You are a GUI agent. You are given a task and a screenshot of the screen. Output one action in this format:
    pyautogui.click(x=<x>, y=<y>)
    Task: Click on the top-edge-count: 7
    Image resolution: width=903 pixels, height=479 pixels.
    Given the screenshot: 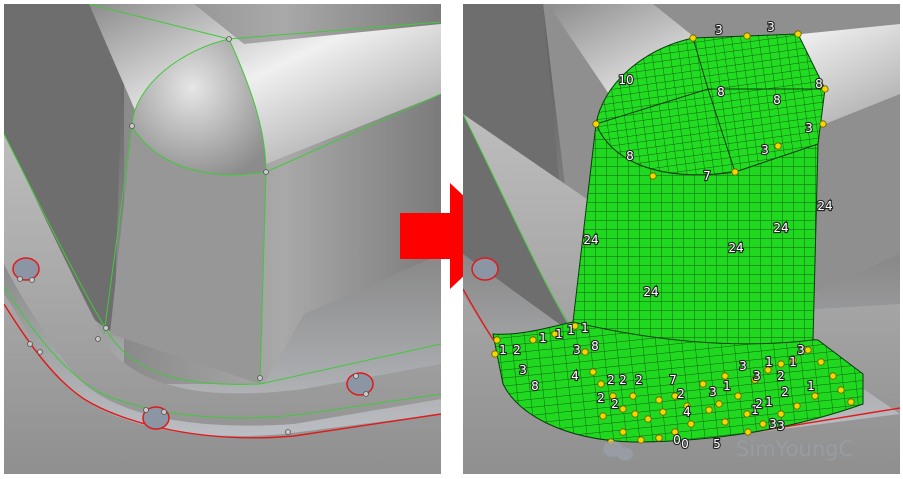 What is the action you would take?
    pyautogui.click(x=707, y=176)
    